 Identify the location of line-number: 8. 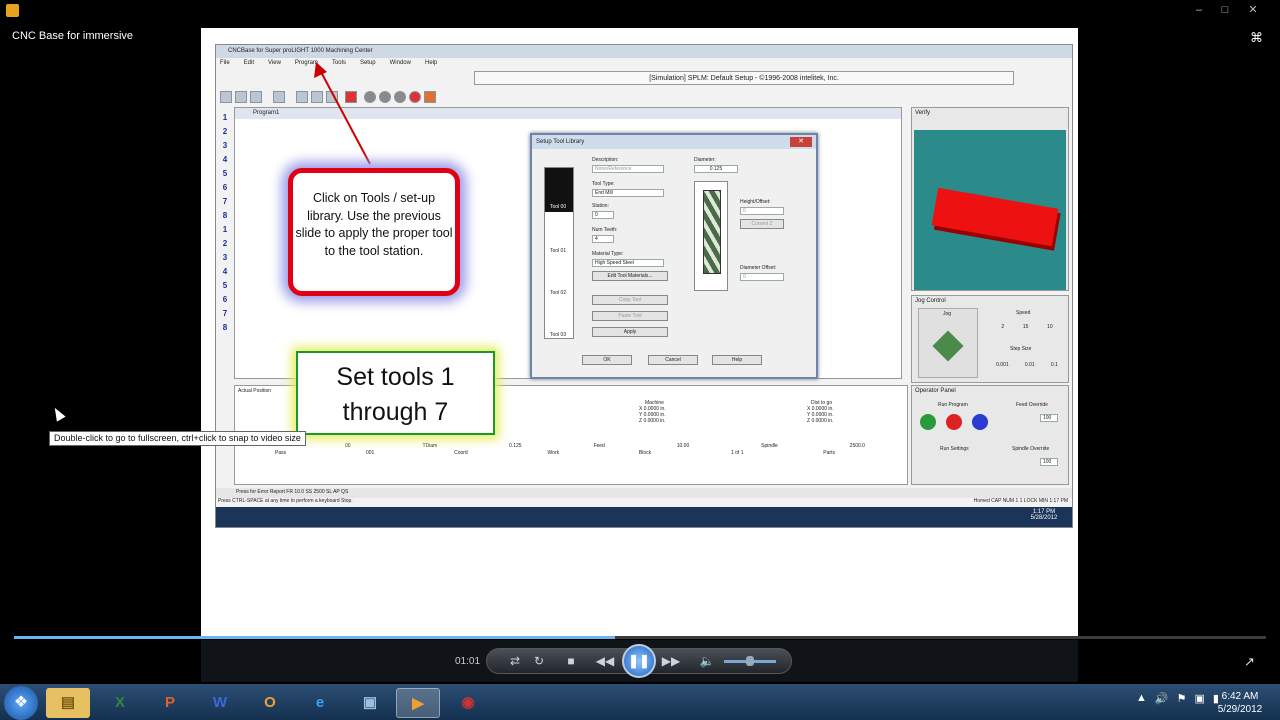
(225, 327).